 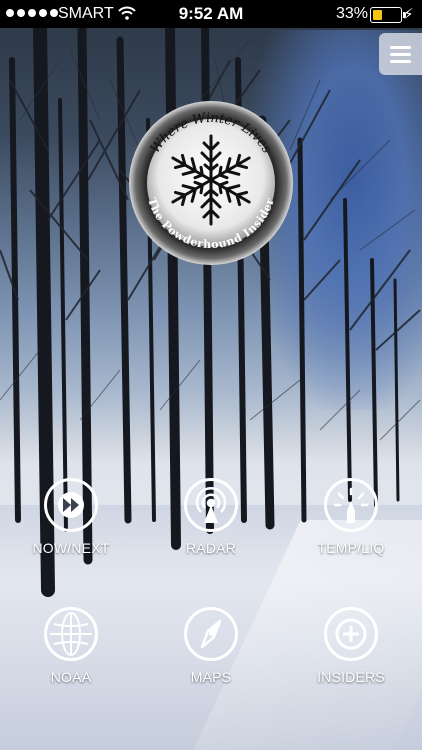 I want to click on globe-icon, so click(x=71, y=634).